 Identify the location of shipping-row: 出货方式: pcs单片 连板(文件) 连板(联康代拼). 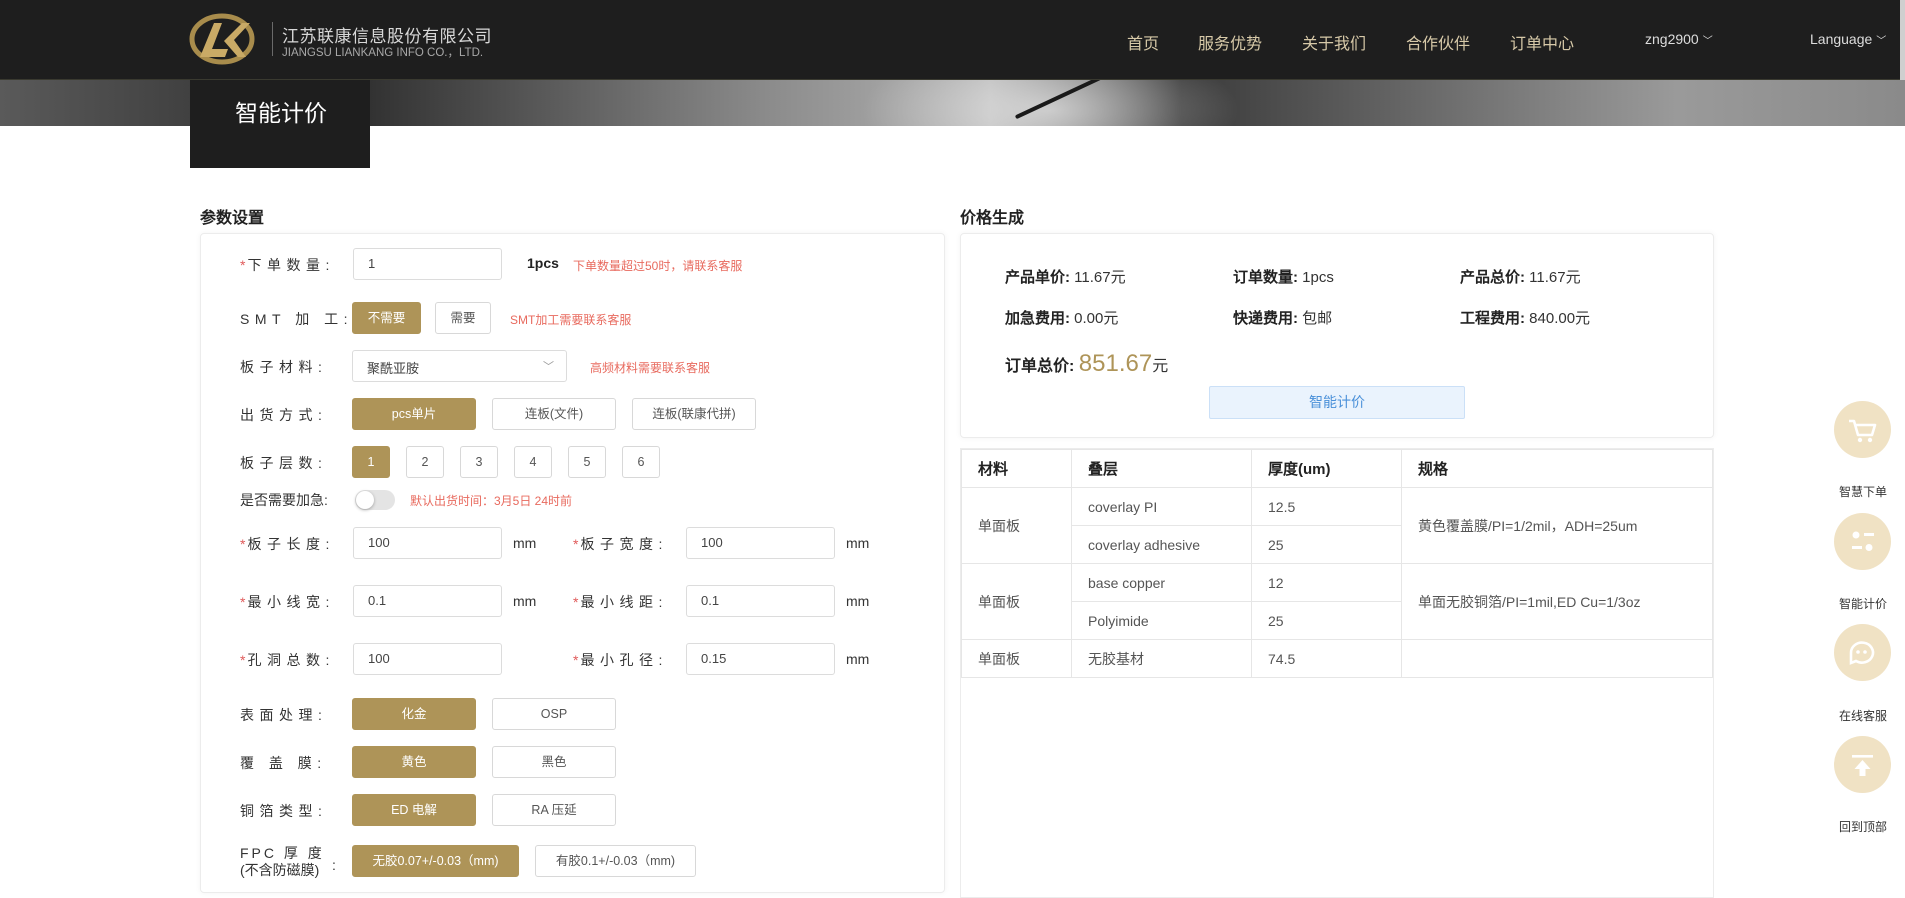
(590, 414).